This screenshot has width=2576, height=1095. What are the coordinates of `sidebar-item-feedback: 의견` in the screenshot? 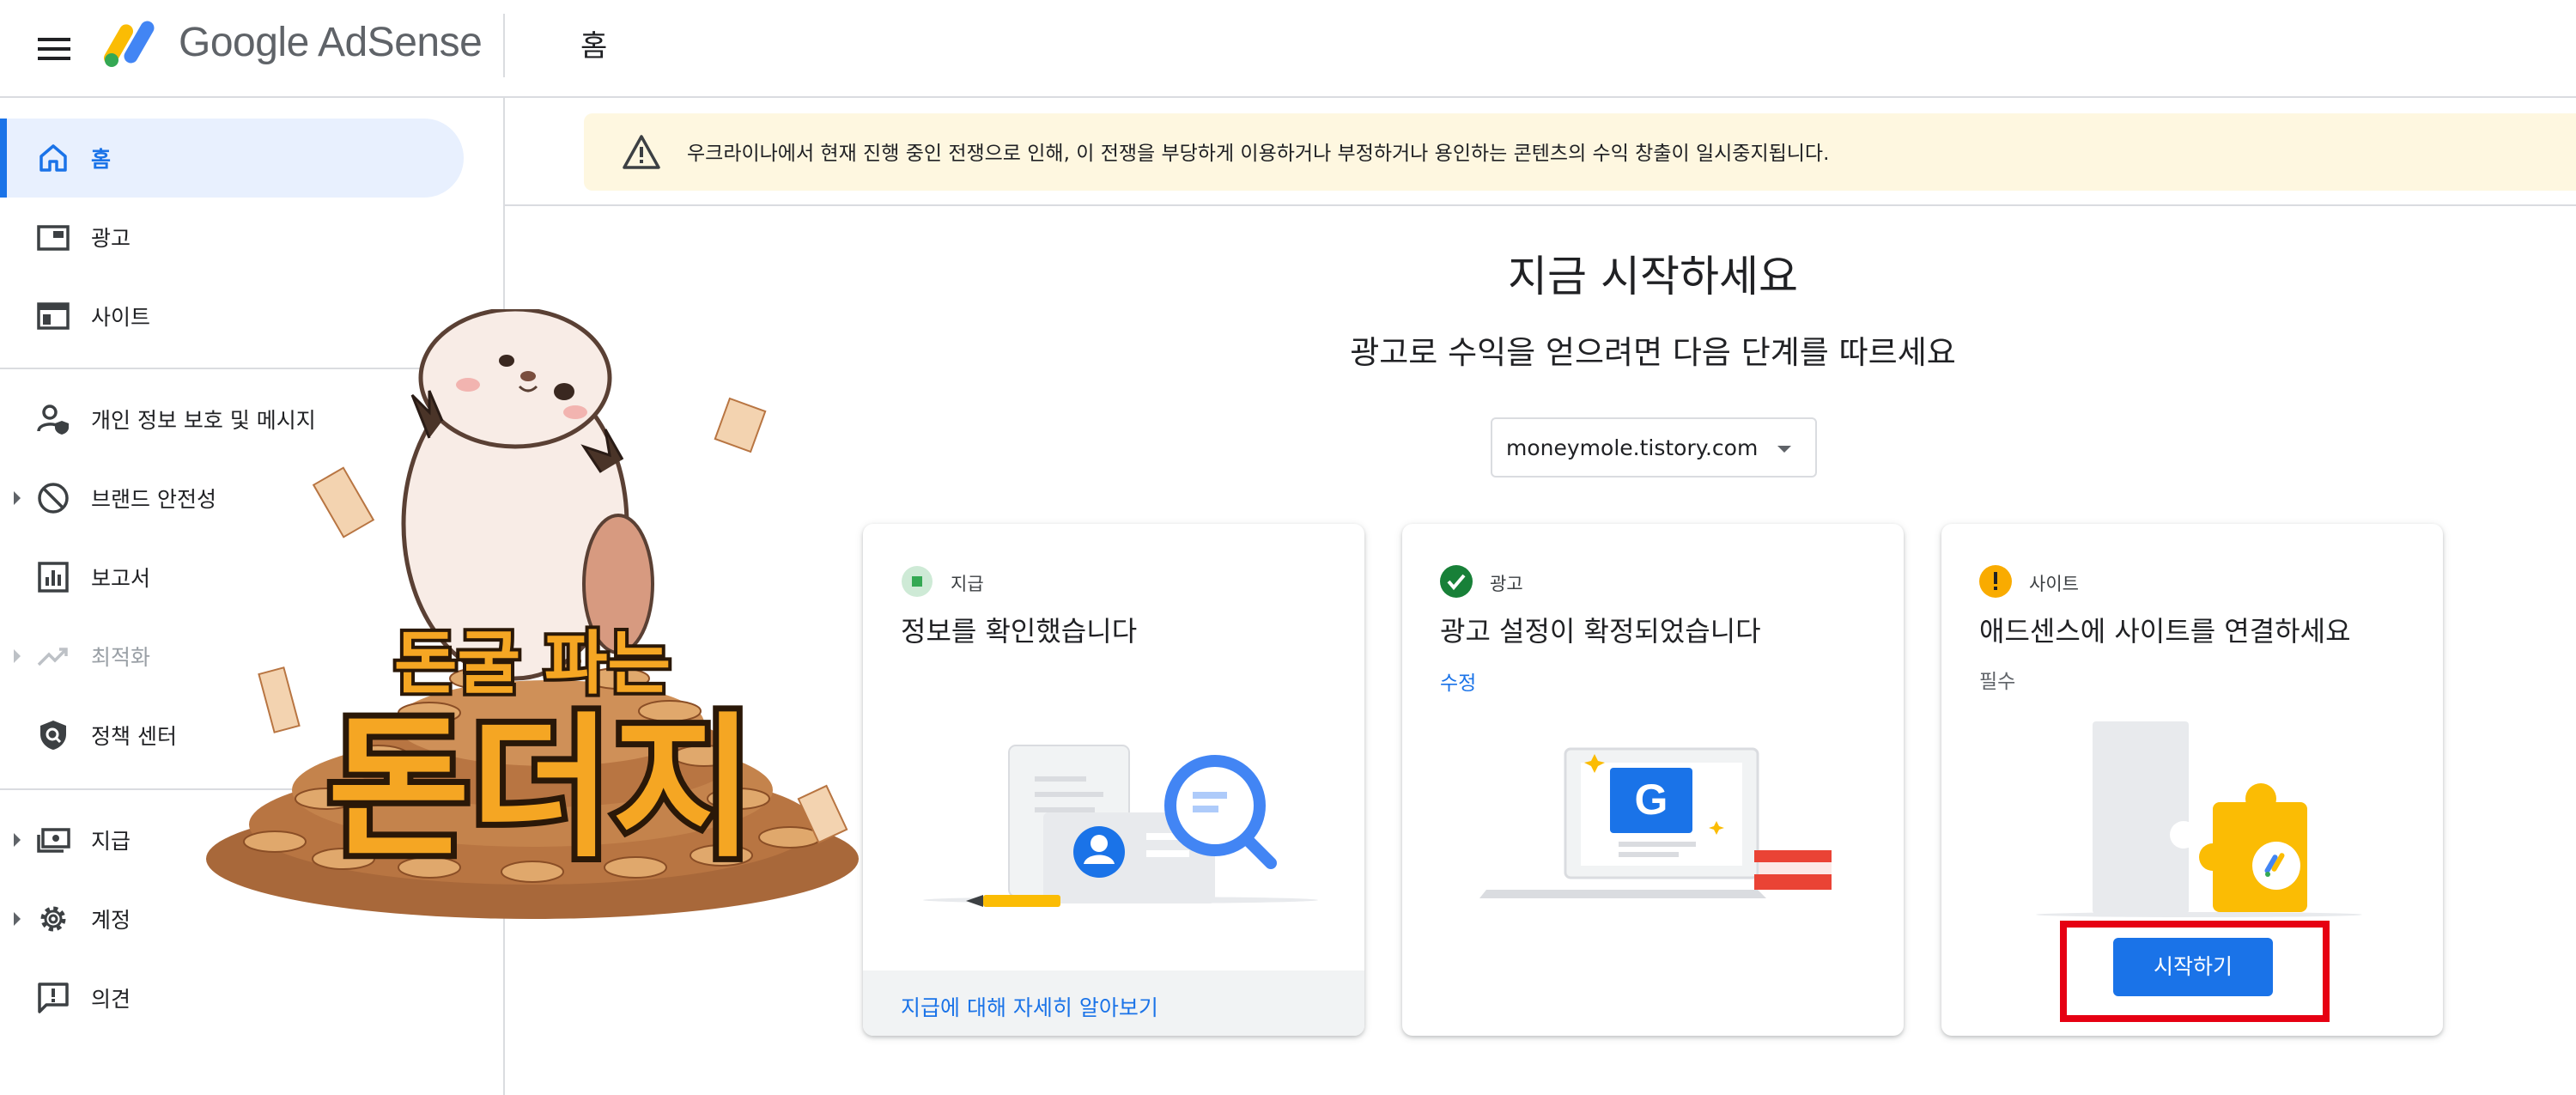 It's located at (232, 997).